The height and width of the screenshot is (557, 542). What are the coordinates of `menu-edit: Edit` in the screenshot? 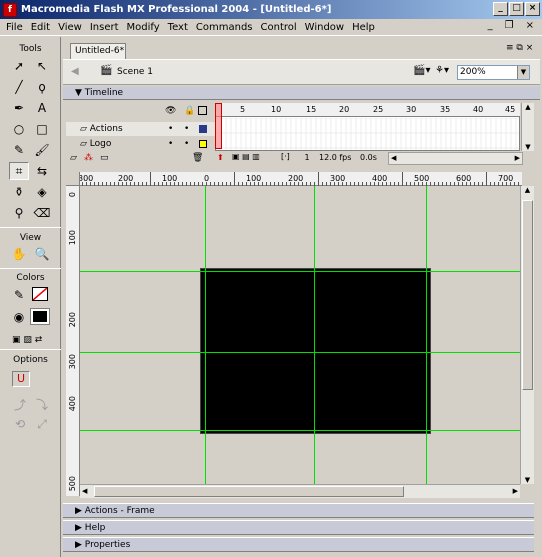 It's located at (40, 27).